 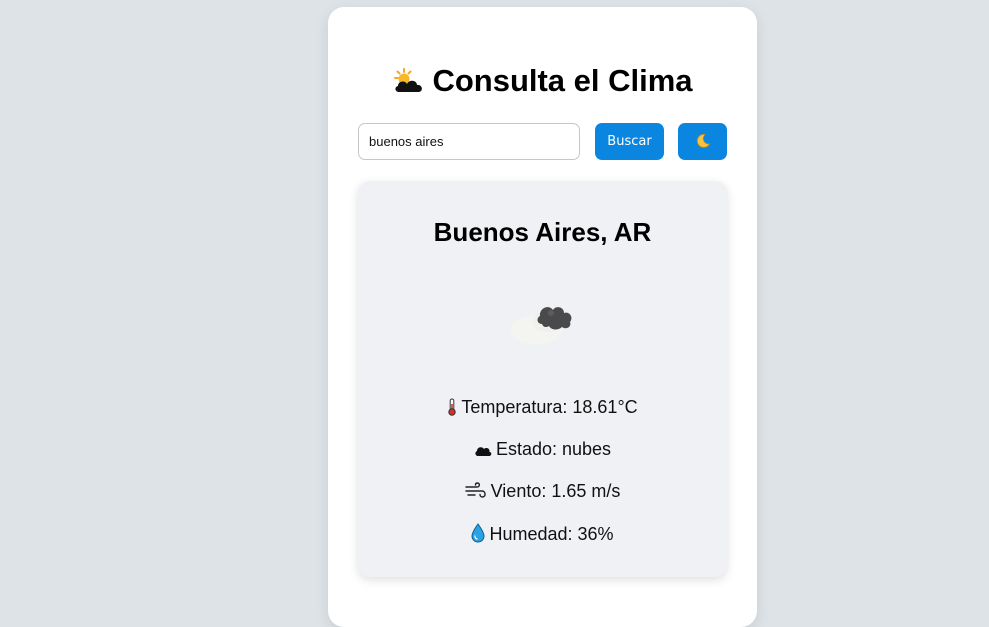 What do you see at coordinates (562, 80) in the screenshot?
I see `page-title-text: Consulta el Clima` at bounding box center [562, 80].